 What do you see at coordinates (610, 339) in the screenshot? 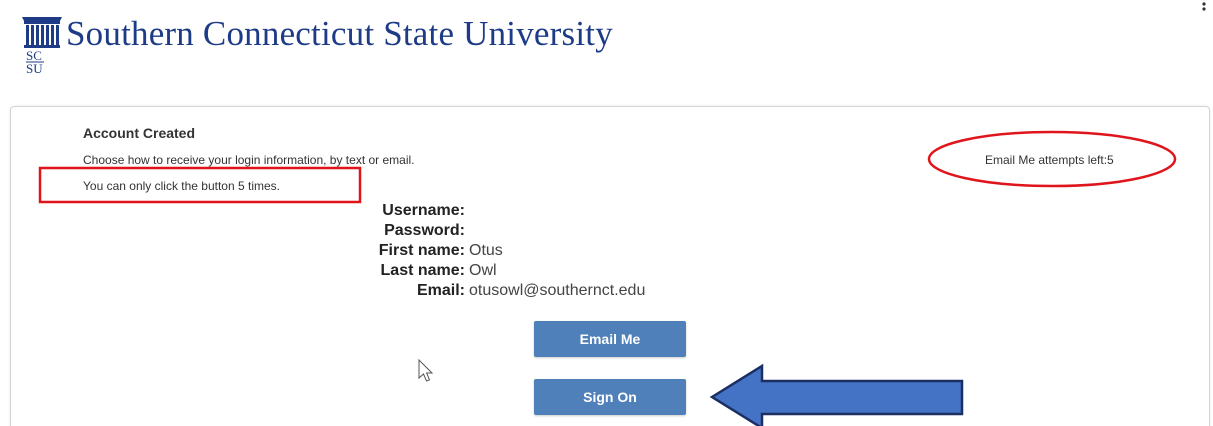
I see `email-me-button: Email Me` at bounding box center [610, 339].